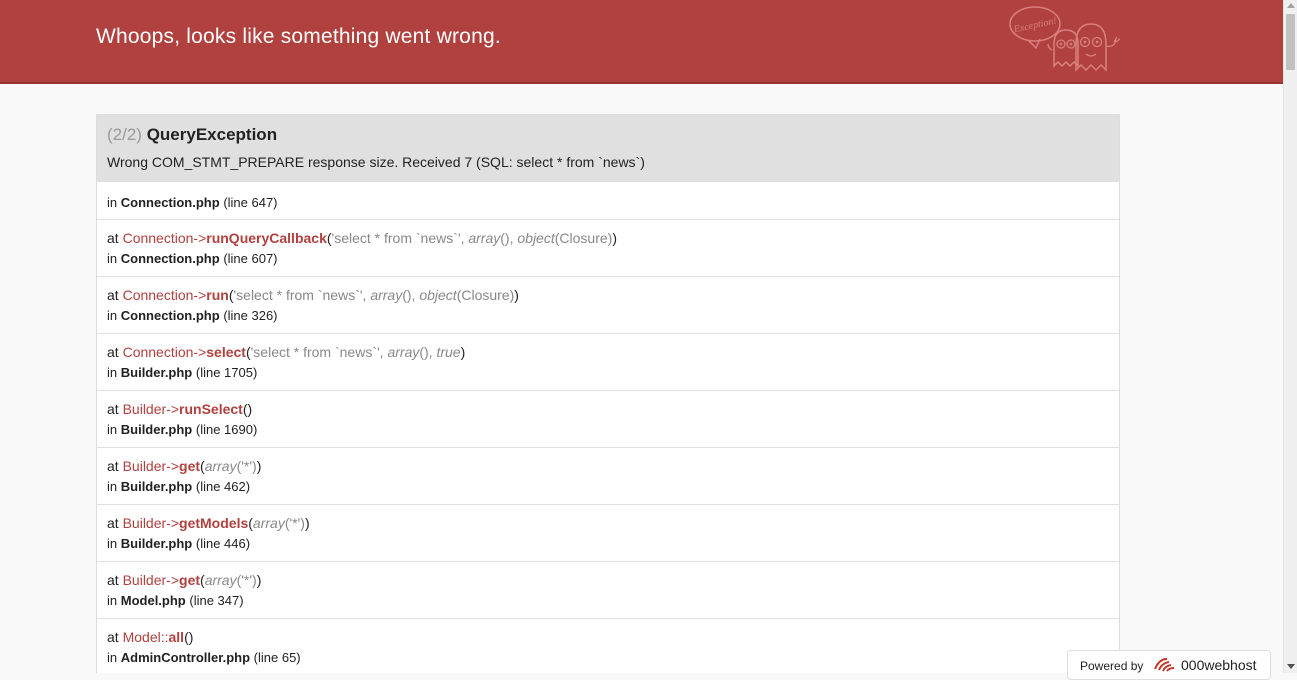  Describe the element at coordinates (608, 409) in the screenshot. I see `frame-call: at Builder->runSelect()` at that location.